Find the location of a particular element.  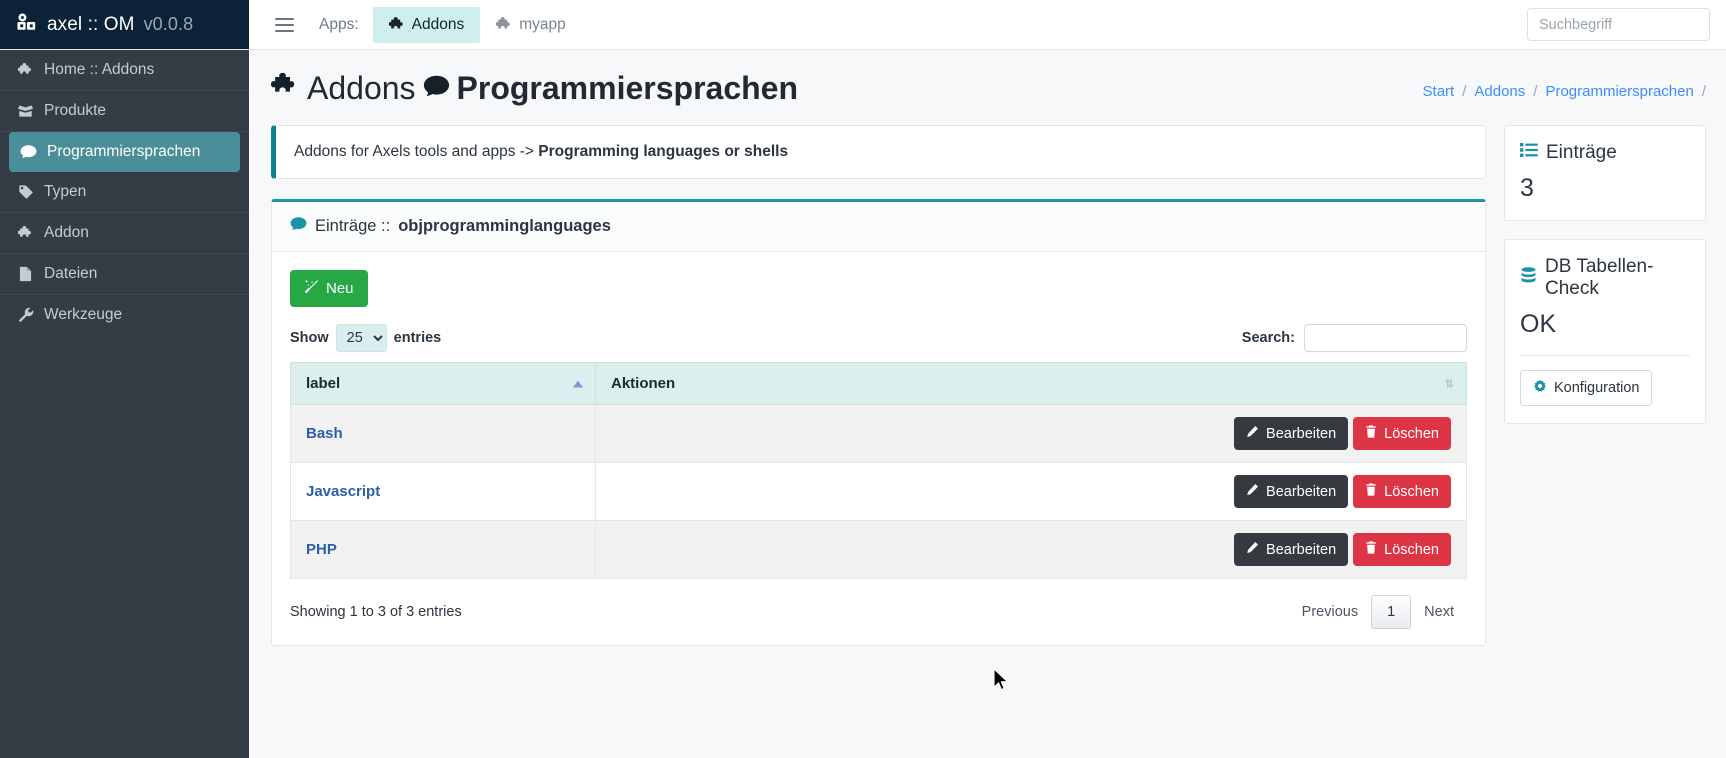

brand-logo-area: axel :: OM v0.0.8 is located at coordinates (124, 24).